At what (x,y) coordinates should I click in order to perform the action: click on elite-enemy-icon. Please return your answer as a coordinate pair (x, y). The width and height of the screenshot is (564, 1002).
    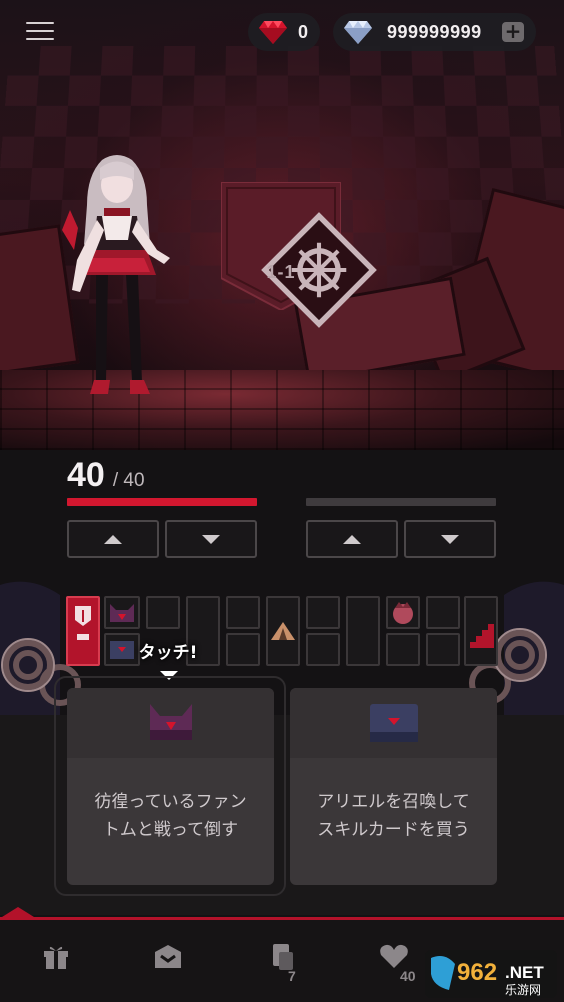
    Looking at the image, I should click on (403, 613).